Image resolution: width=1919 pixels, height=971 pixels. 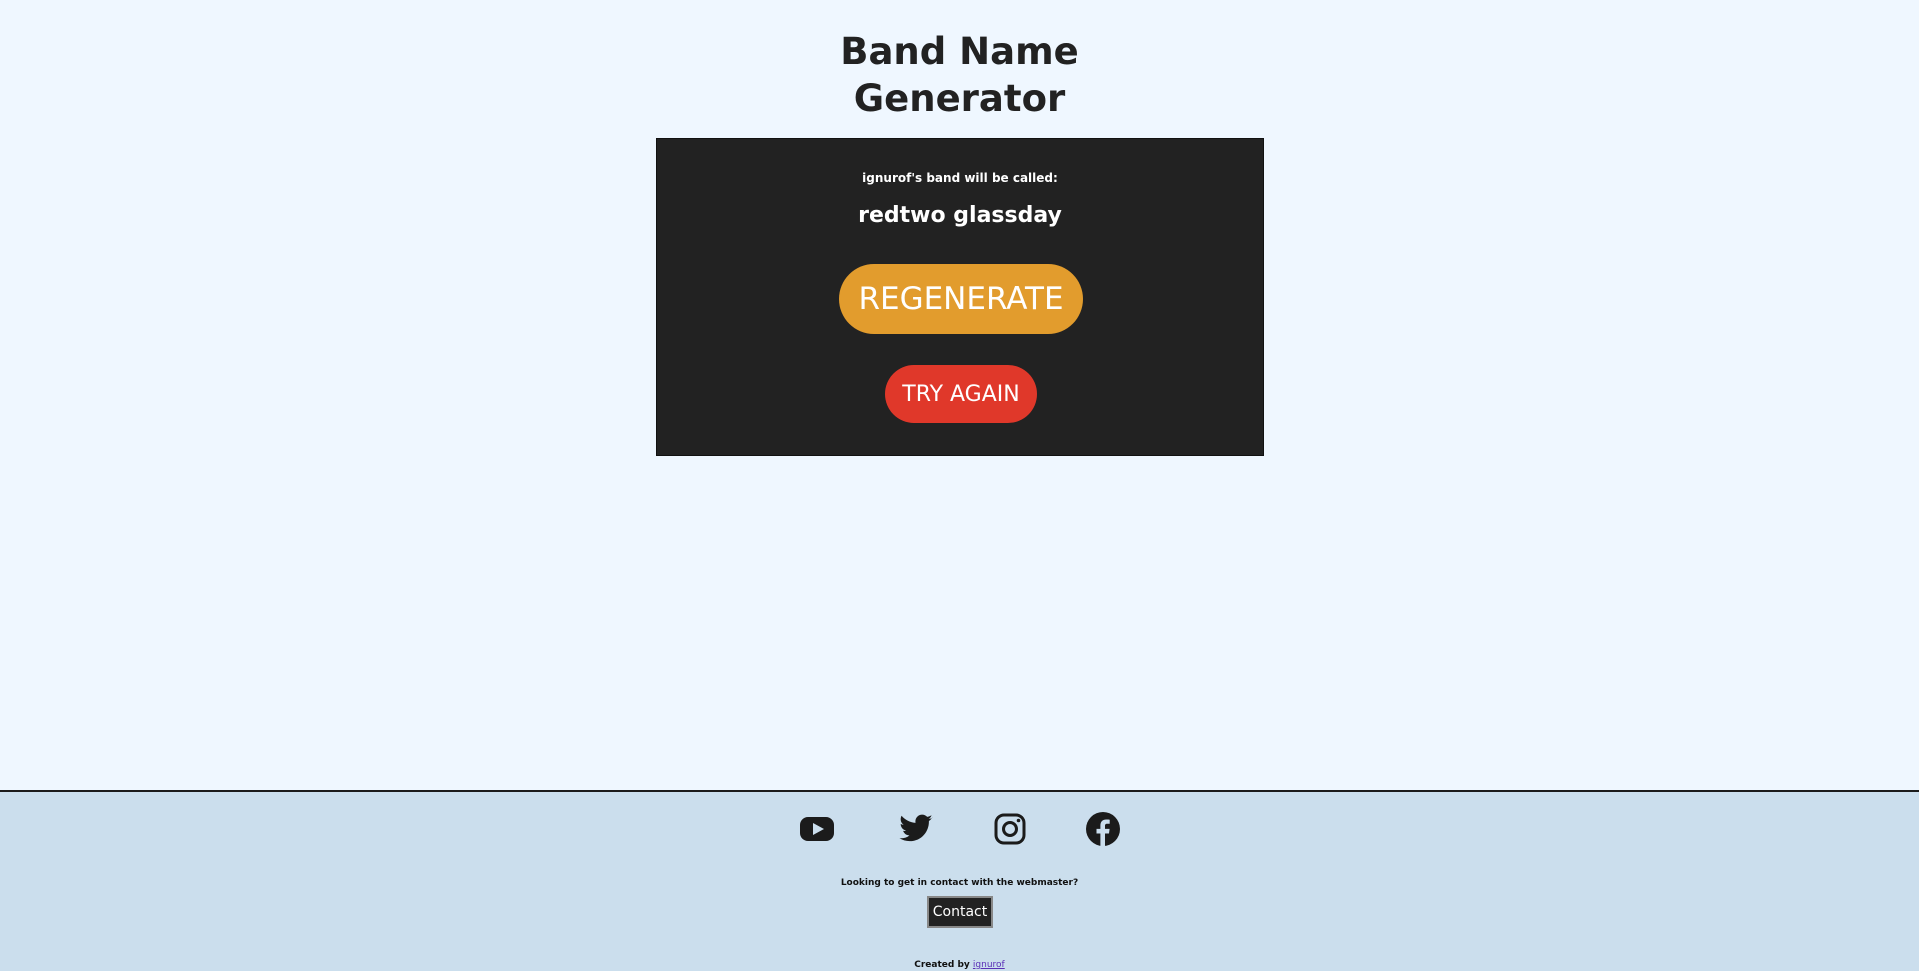 I want to click on facebook-link, so click(x=1103, y=829).